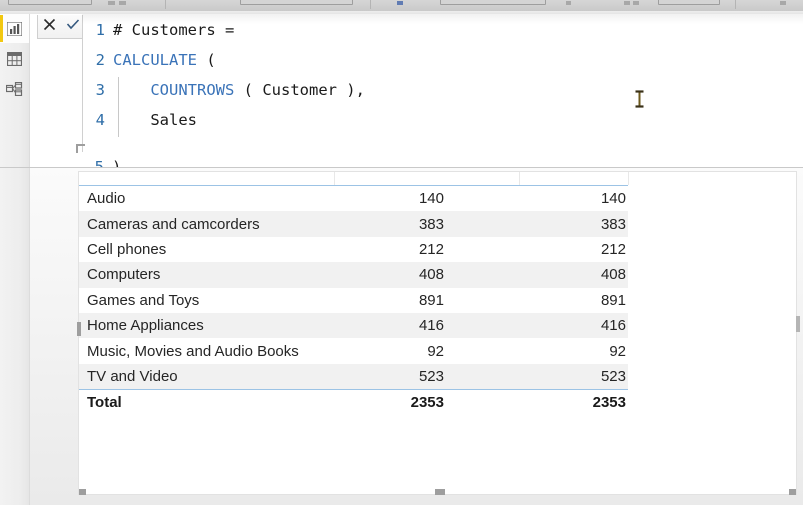 The height and width of the screenshot is (505, 803). I want to click on checkmark-icon, so click(73, 27).